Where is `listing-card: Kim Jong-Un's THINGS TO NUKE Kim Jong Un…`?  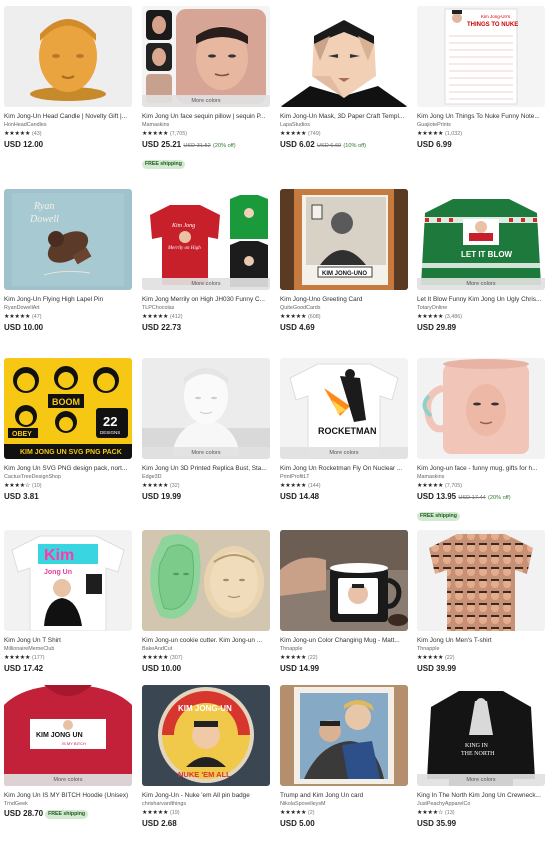 listing-card: Kim Jong-Un's THINGS TO NUKE Kim Jong Un… is located at coordinates (481, 78).